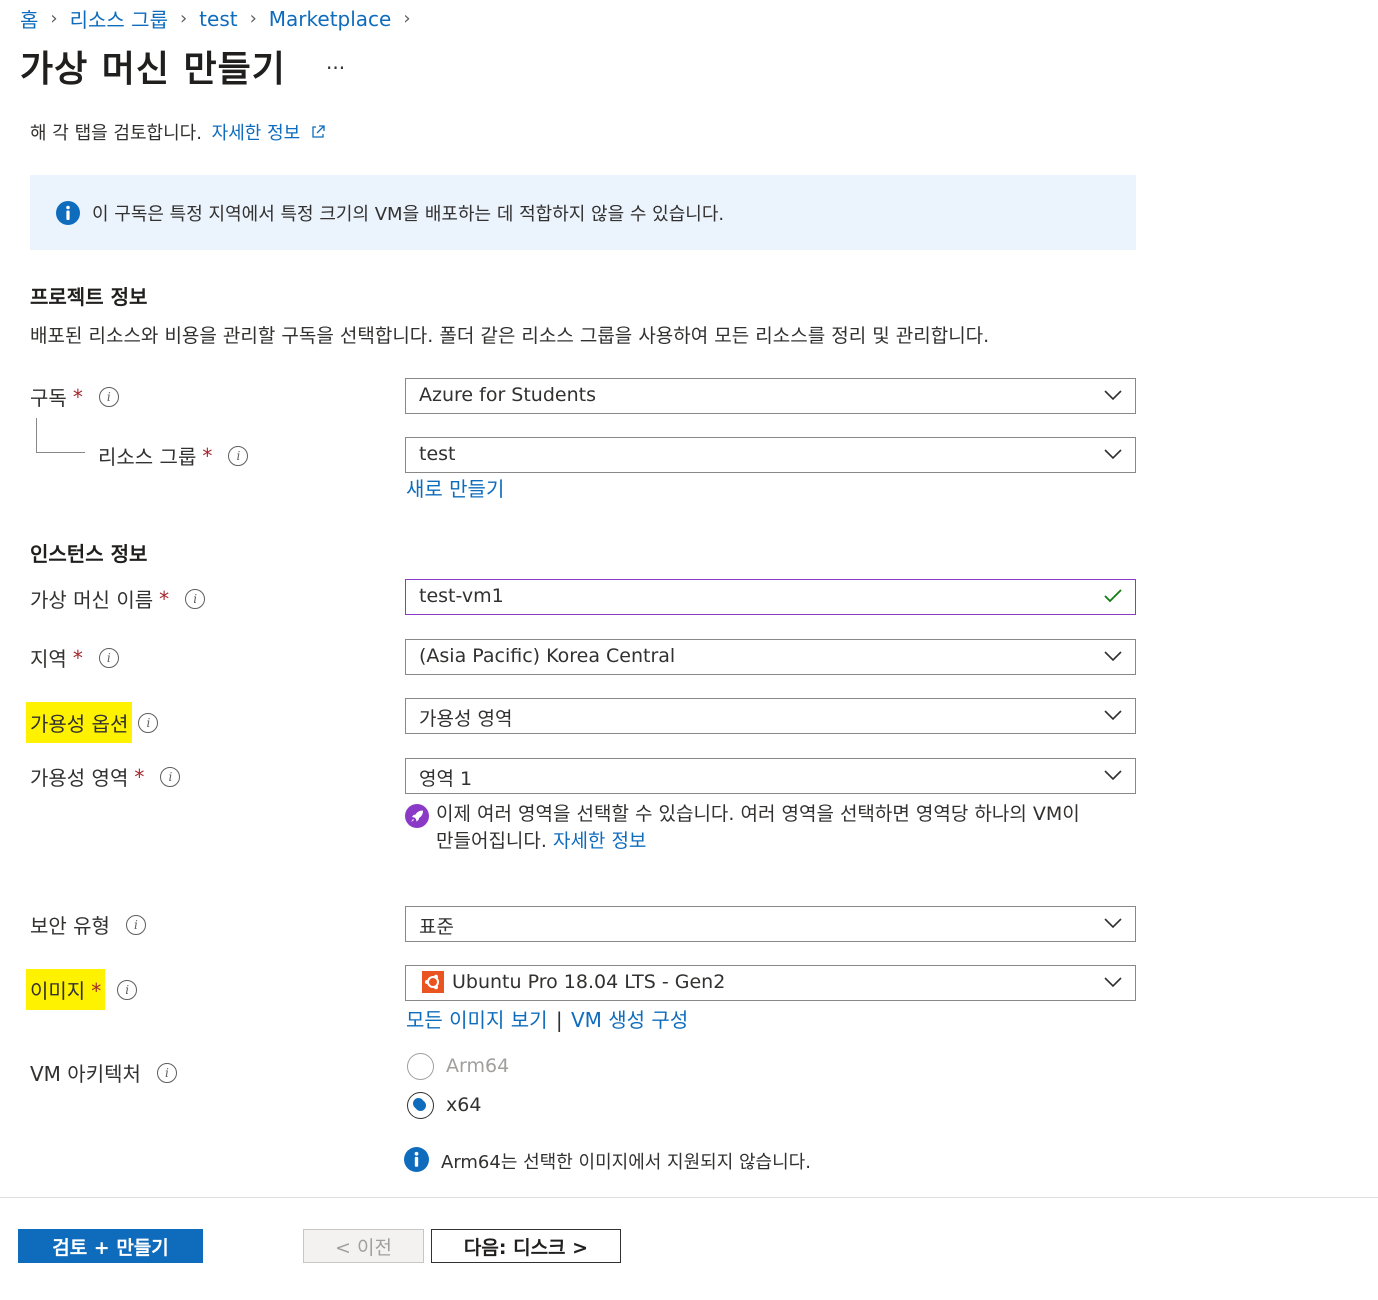 This screenshot has height=1300, width=1378. Describe the element at coordinates (770, 776) in the screenshot. I see `availability-zone-dropdown: 영역 1` at that location.